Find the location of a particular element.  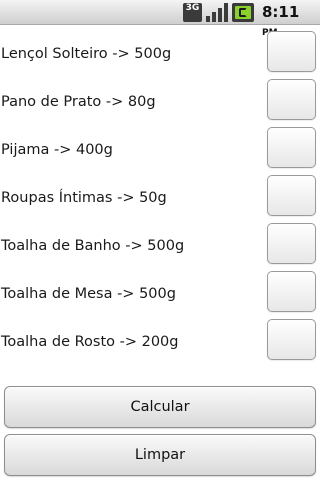

item-label-toalha-de-rosto: Toalha de Rosto -> 200g is located at coordinates (90, 342).